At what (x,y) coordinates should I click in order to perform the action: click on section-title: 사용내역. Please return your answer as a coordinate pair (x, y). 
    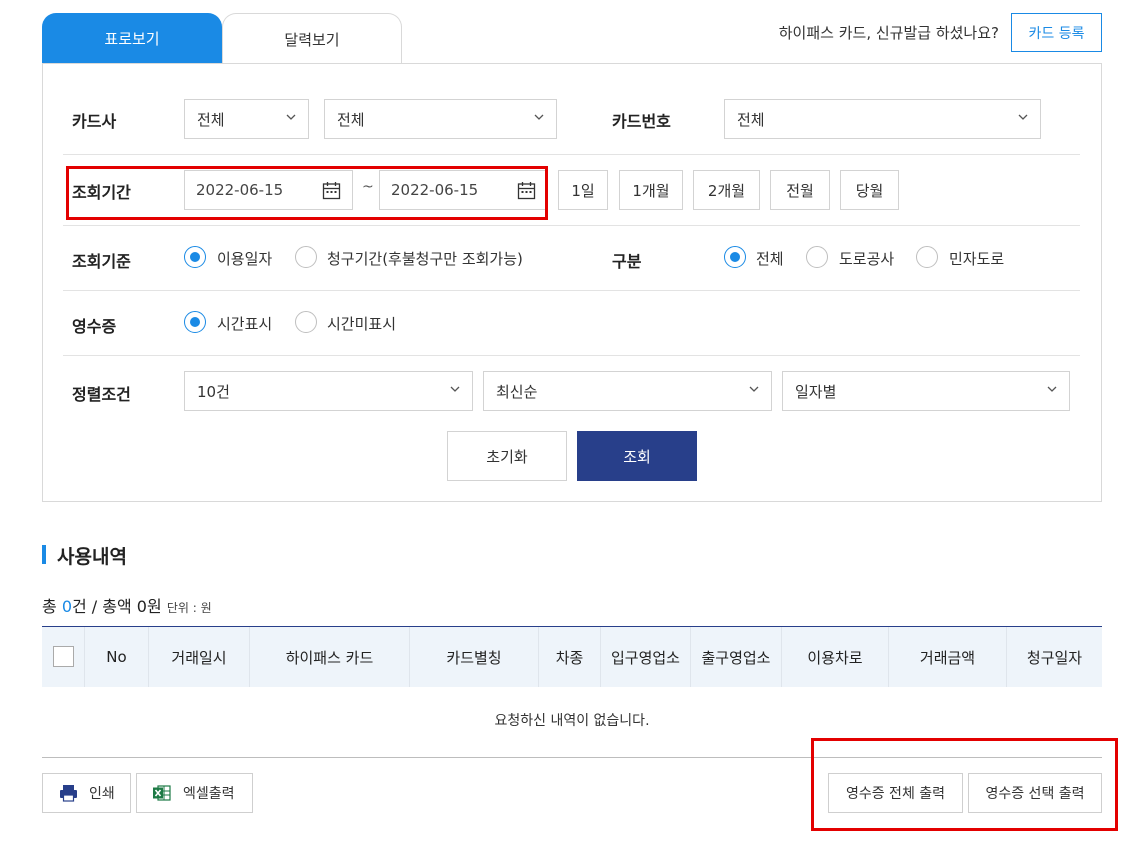
    Looking at the image, I should click on (92, 557).